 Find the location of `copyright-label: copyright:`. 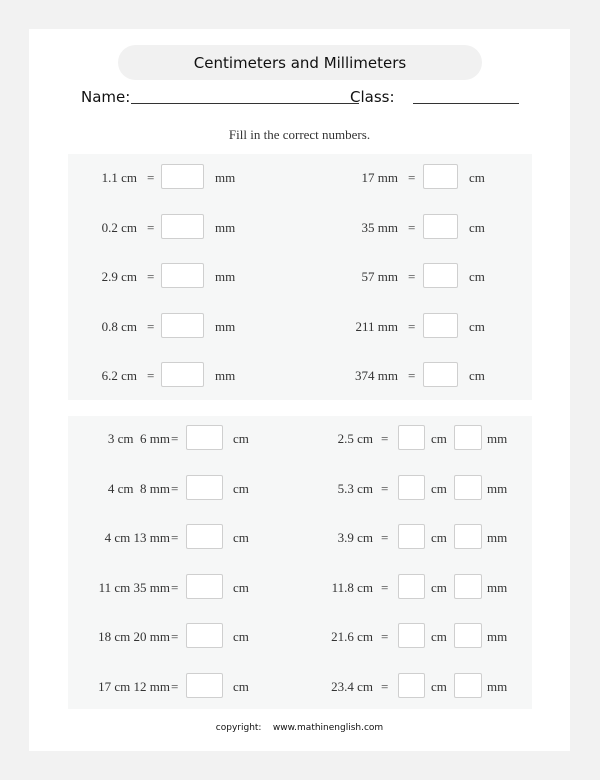

copyright-label: copyright: is located at coordinates (238, 728).